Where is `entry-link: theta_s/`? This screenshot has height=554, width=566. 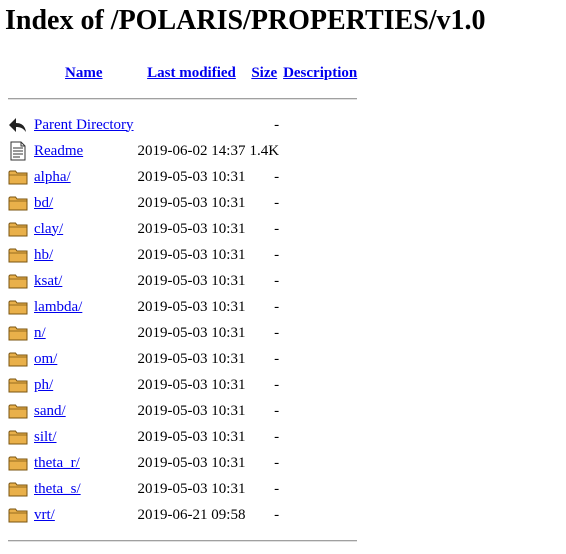
entry-link: theta_s/ is located at coordinates (57, 489).